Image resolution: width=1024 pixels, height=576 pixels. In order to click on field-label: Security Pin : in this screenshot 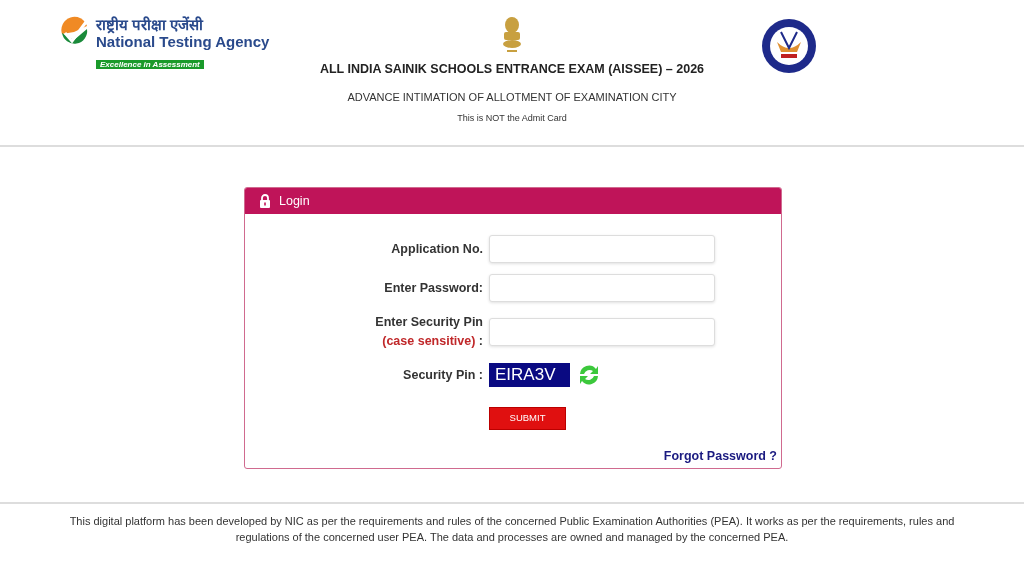, I will do `click(443, 374)`.